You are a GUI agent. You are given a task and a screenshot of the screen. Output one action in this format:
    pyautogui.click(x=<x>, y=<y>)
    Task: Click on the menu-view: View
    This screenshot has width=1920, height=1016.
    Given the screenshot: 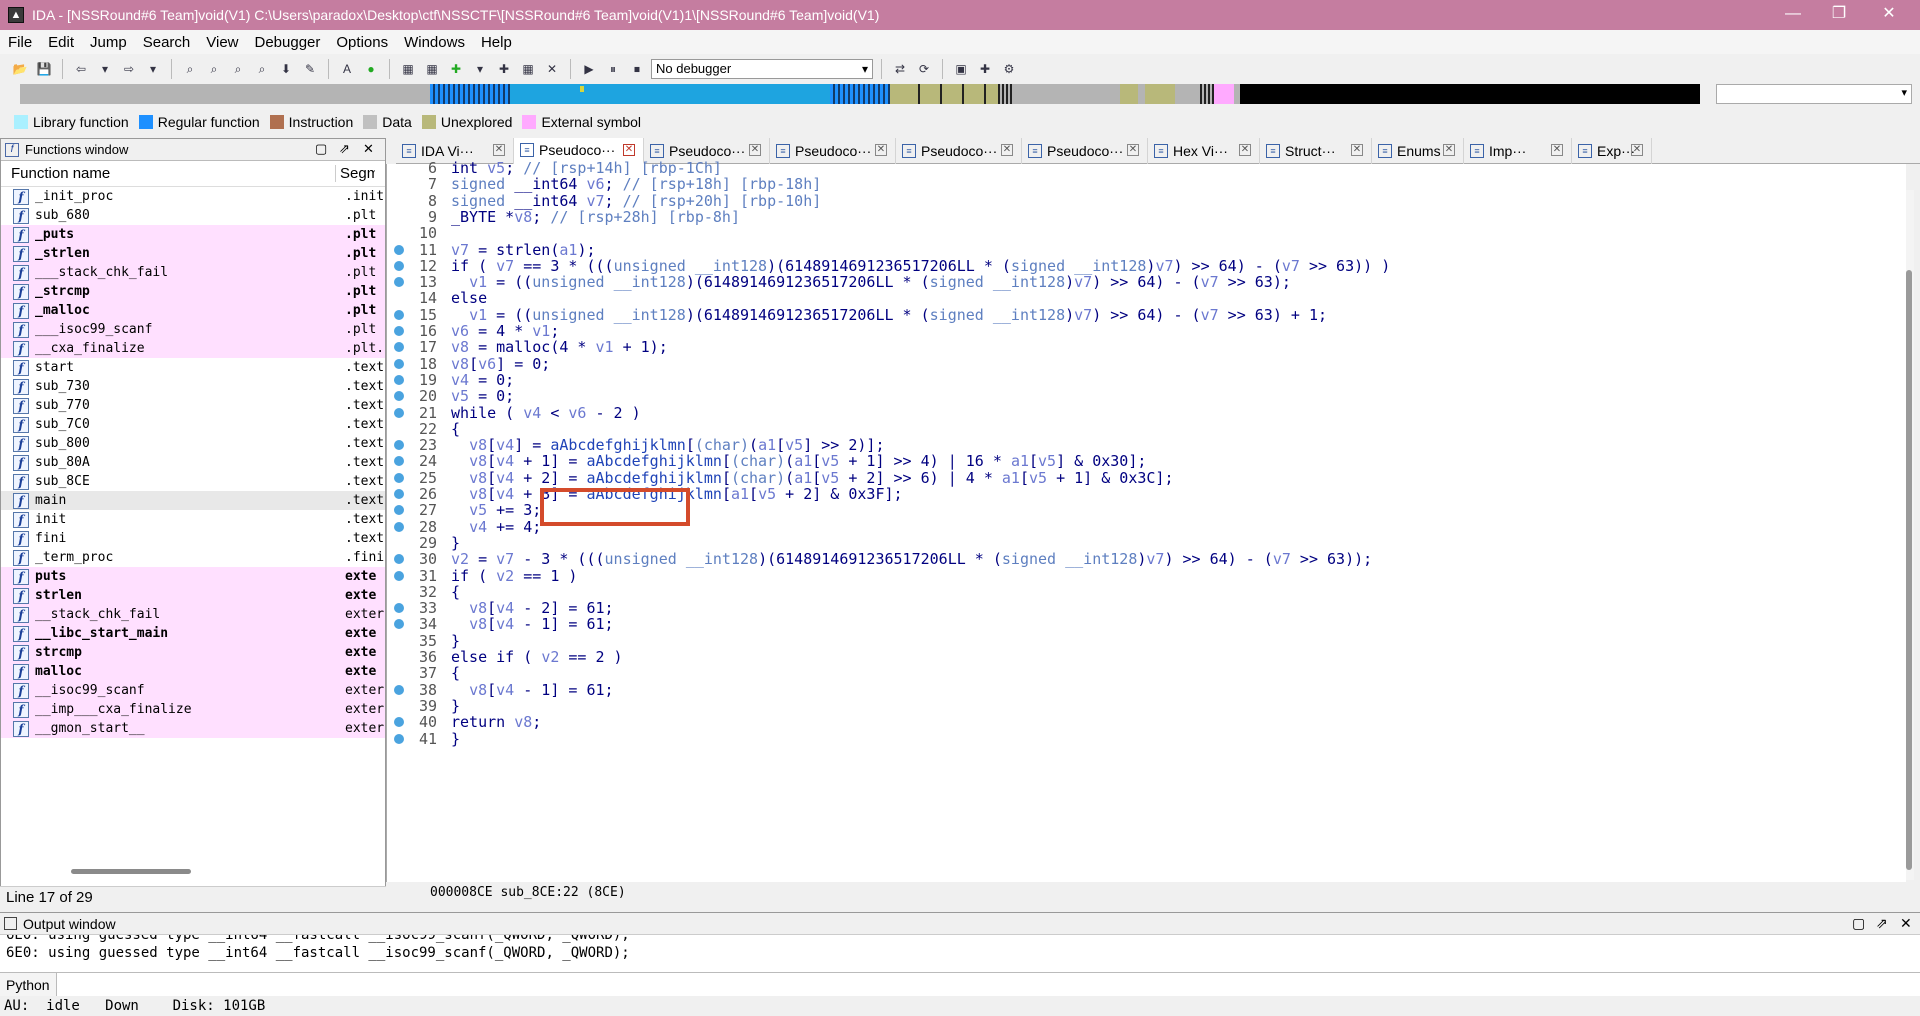 What is the action you would take?
    pyautogui.click(x=222, y=42)
    